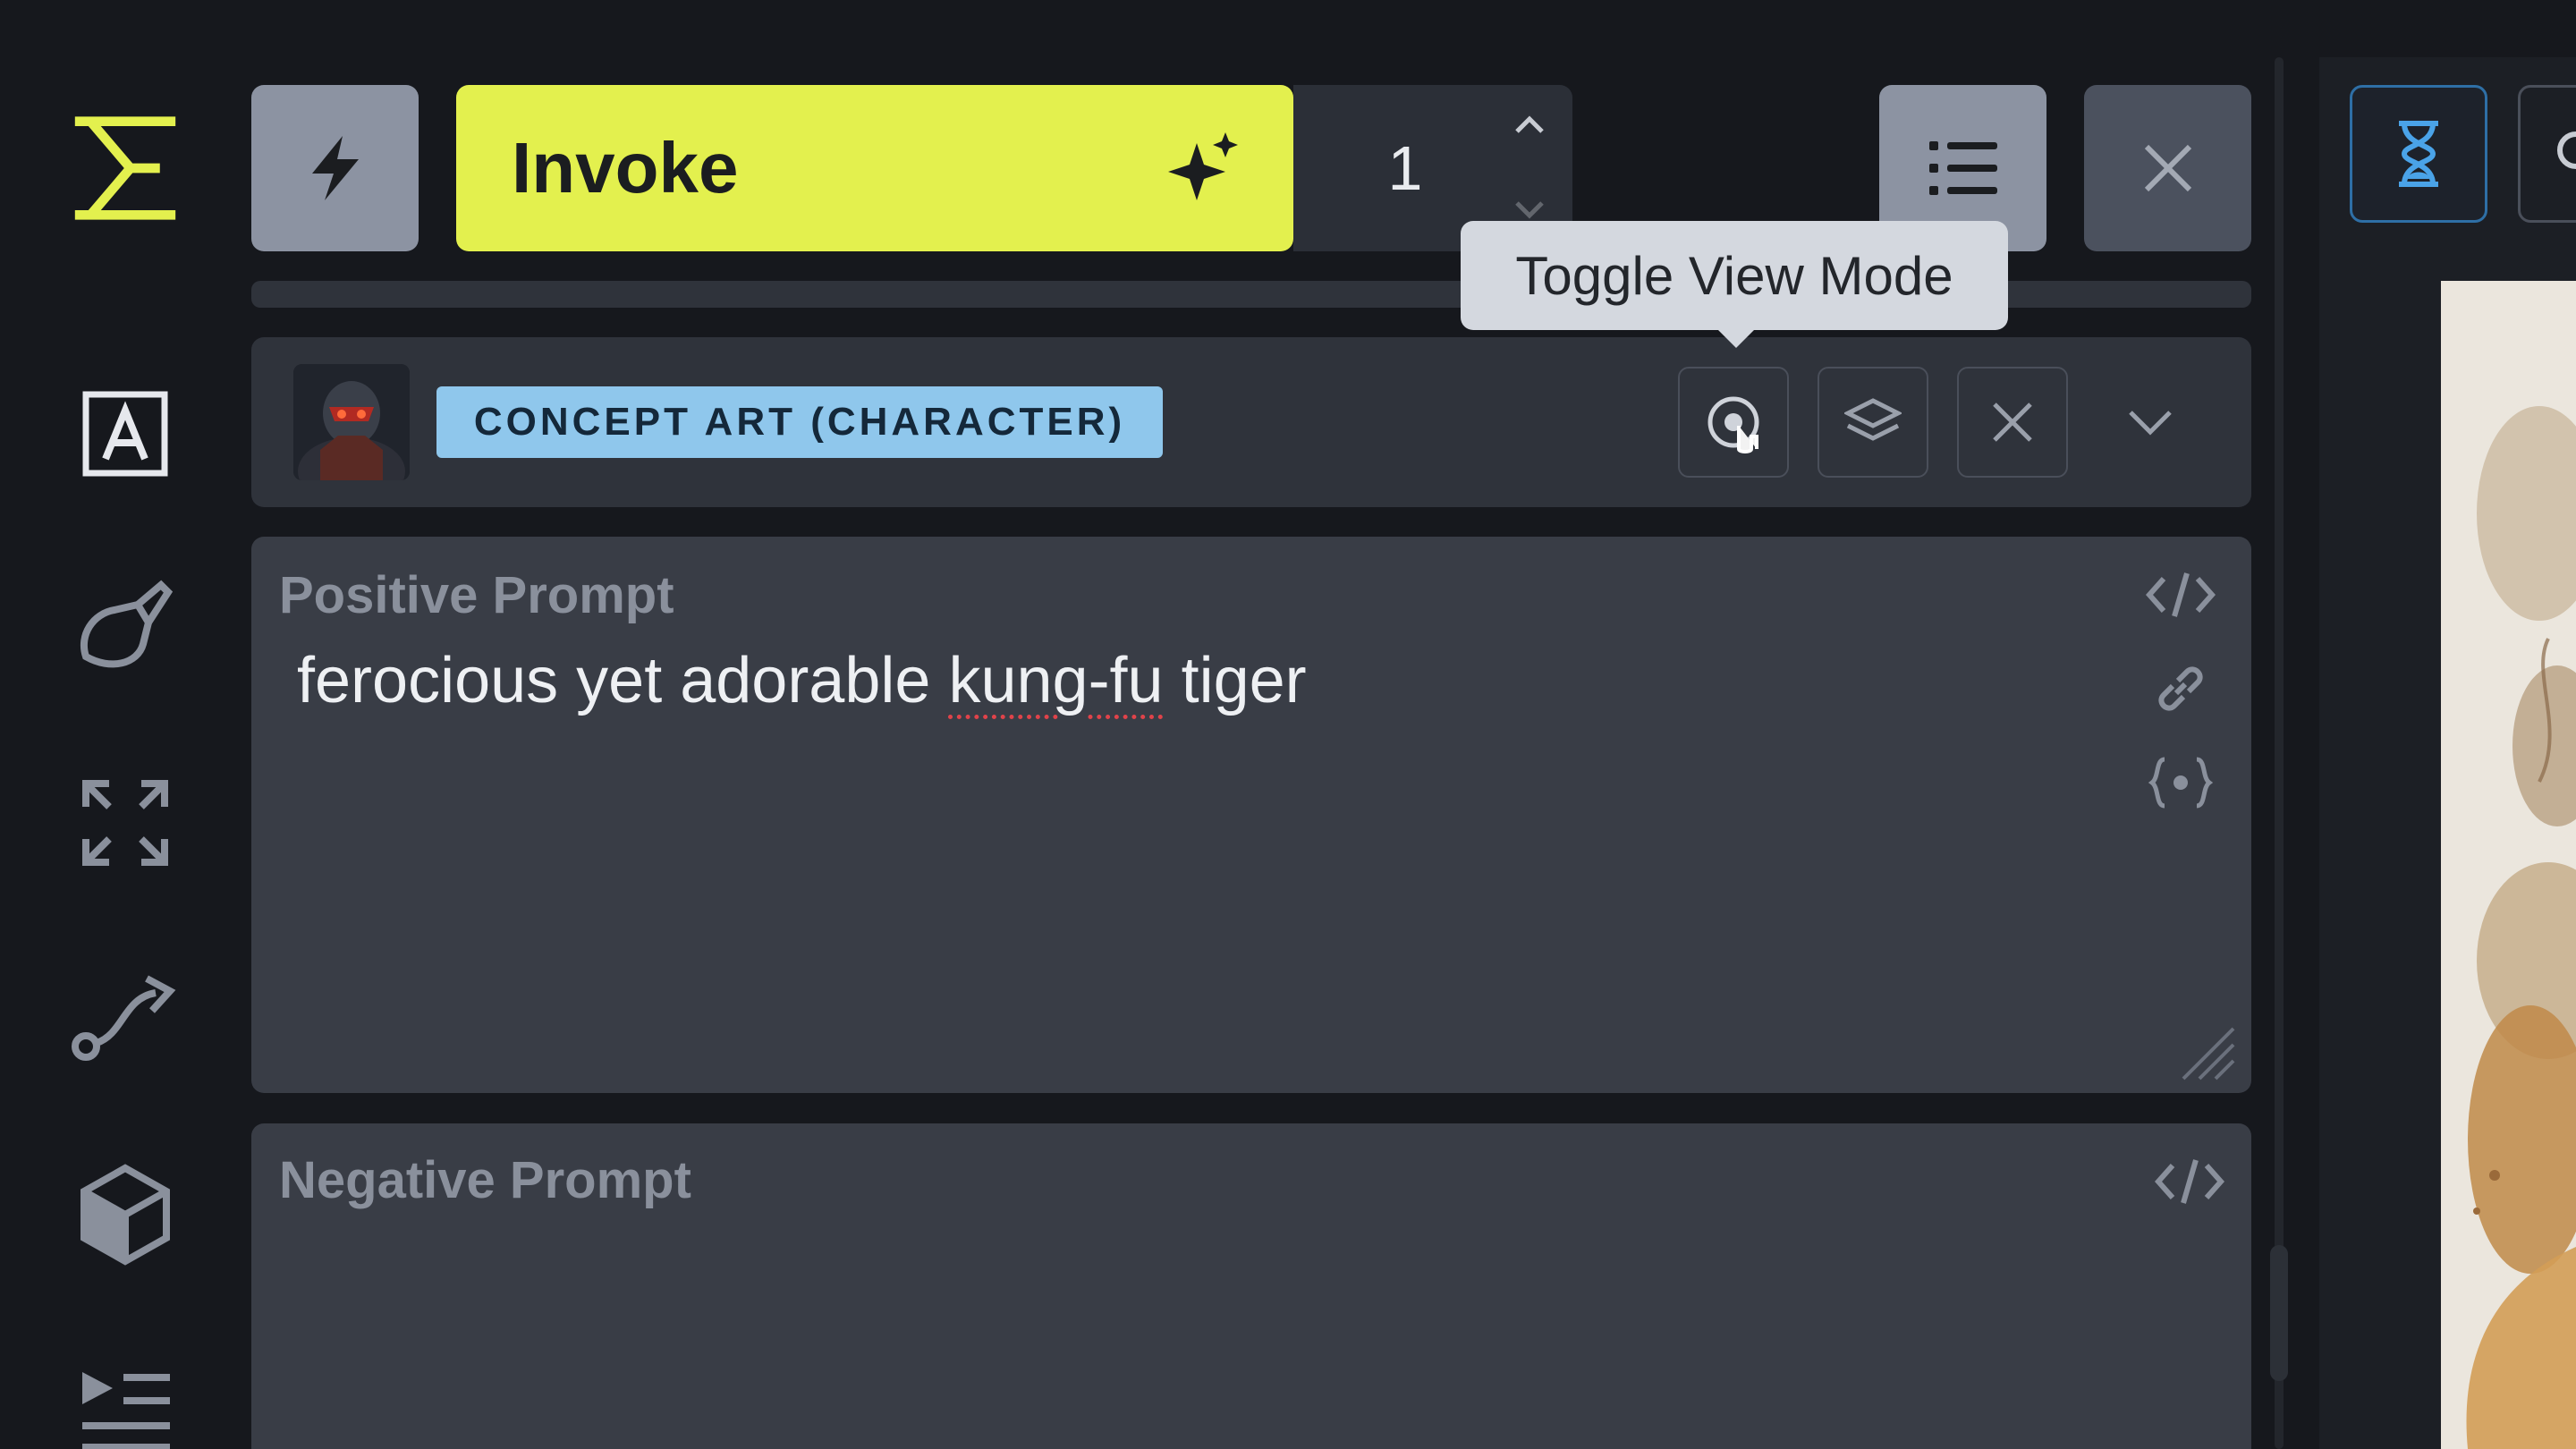  I want to click on clear-preset-button, so click(2012, 422).